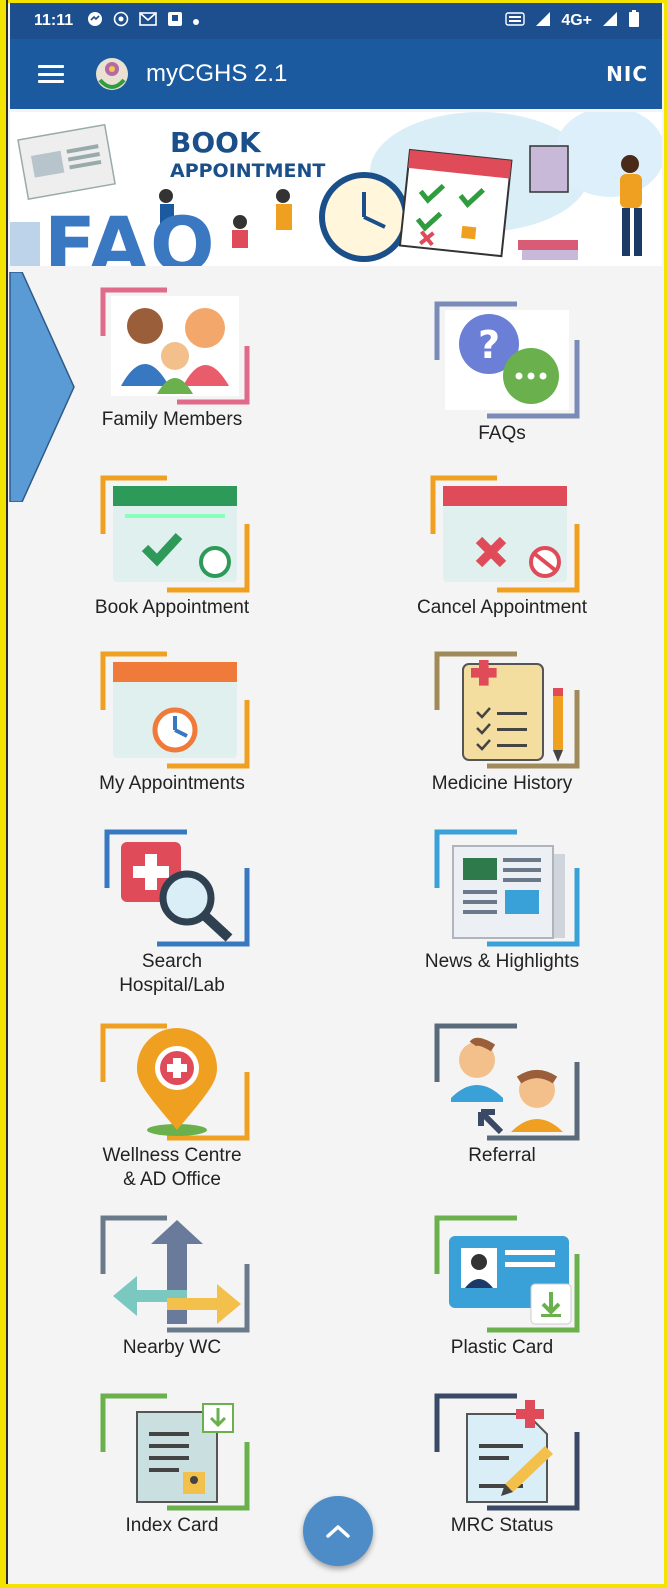 The image size is (667, 1588). I want to click on newspaper-icon, so click(503, 887).